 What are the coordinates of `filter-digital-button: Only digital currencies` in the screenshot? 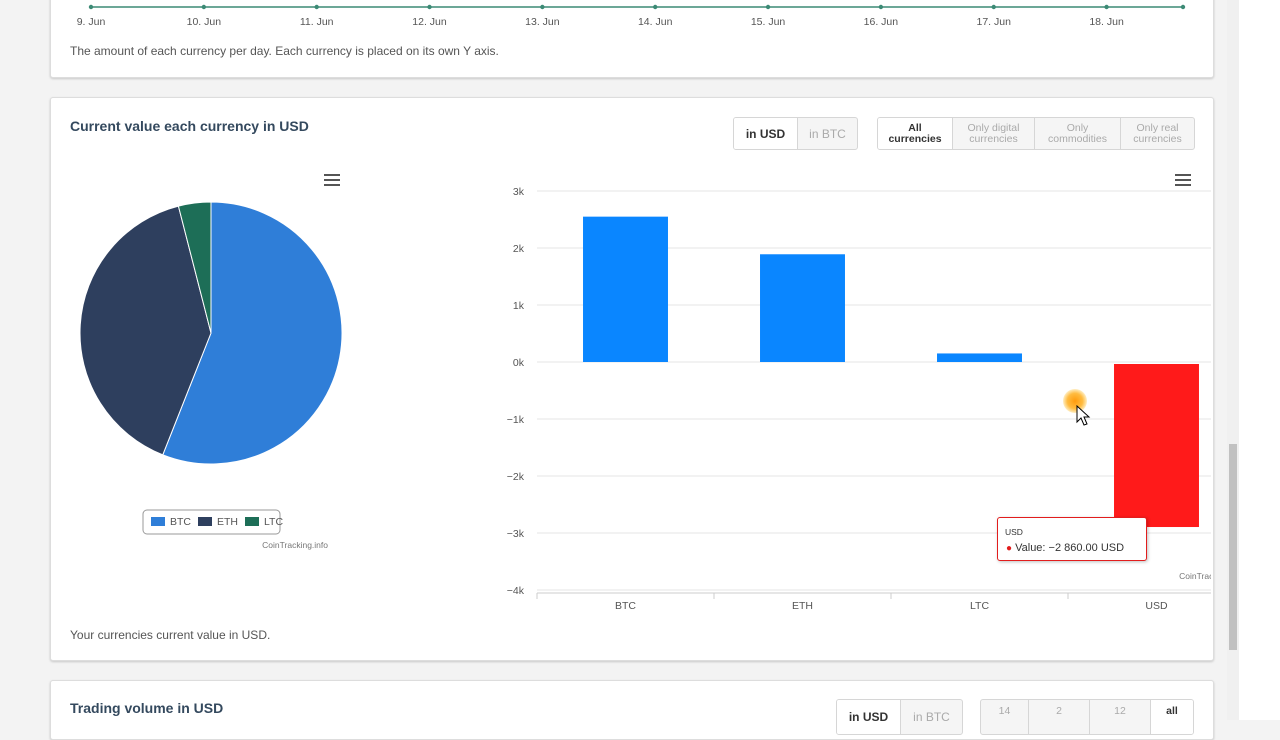 It's located at (993, 133).